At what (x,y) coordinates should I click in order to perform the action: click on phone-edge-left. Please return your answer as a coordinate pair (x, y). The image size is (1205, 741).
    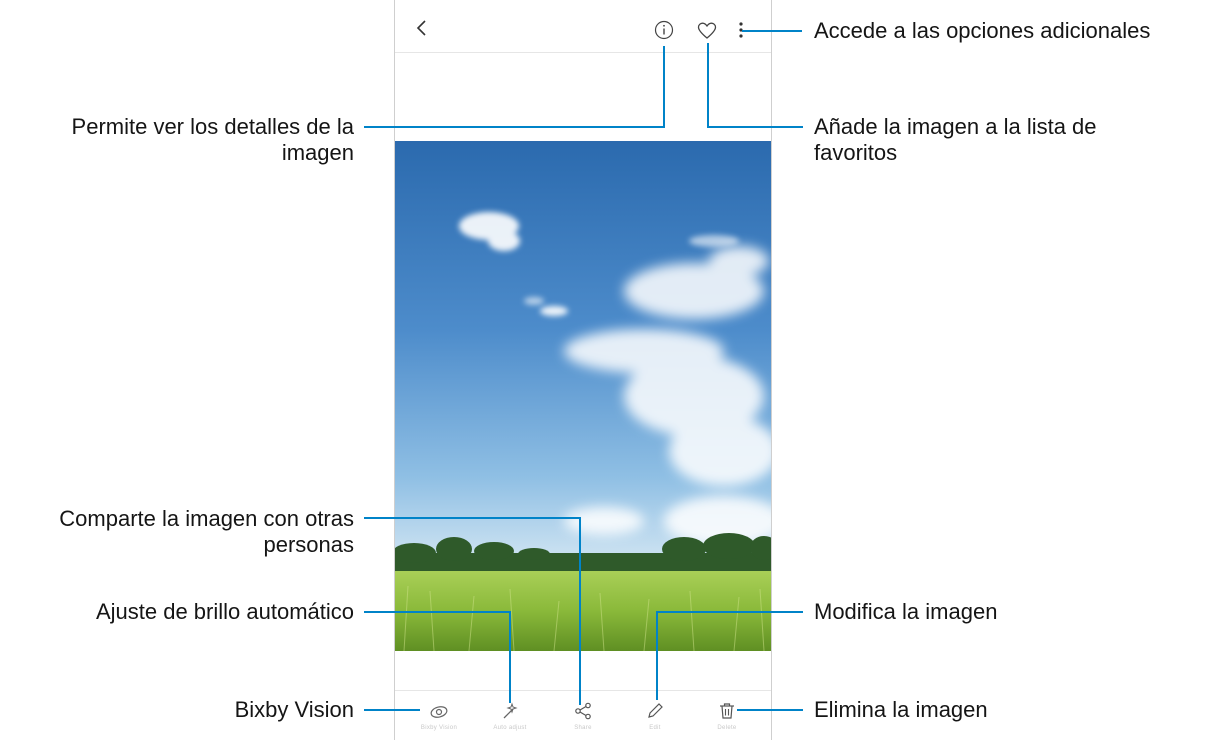
    Looking at the image, I should click on (394, 370).